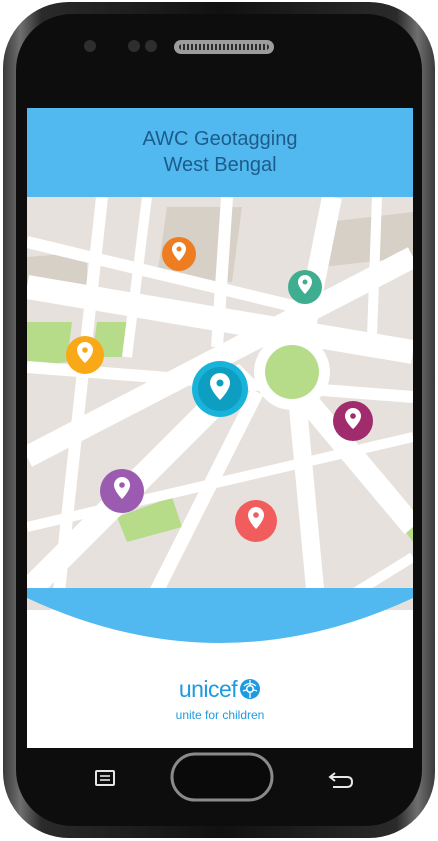  Describe the element at coordinates (220, 389) in the screenshot. I see `marker-cyan` at that location.